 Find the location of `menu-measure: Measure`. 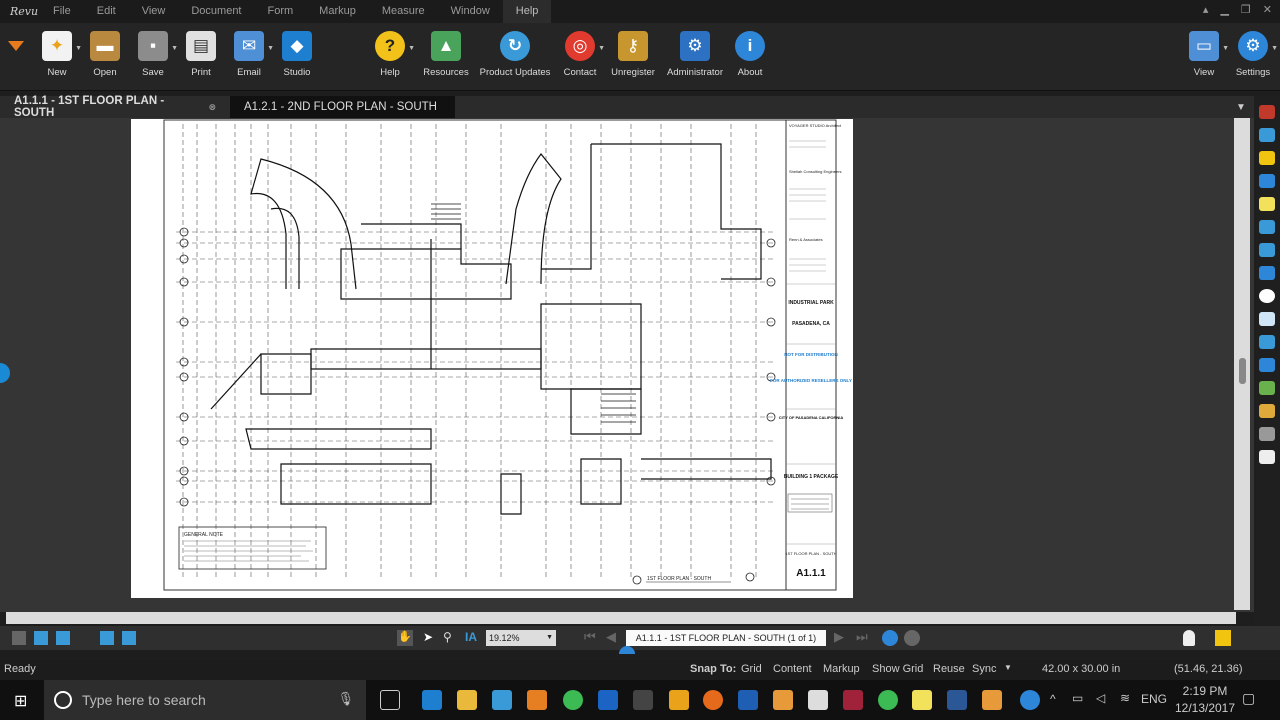

menu-measure: Measure is located at coordinates (403, 11).